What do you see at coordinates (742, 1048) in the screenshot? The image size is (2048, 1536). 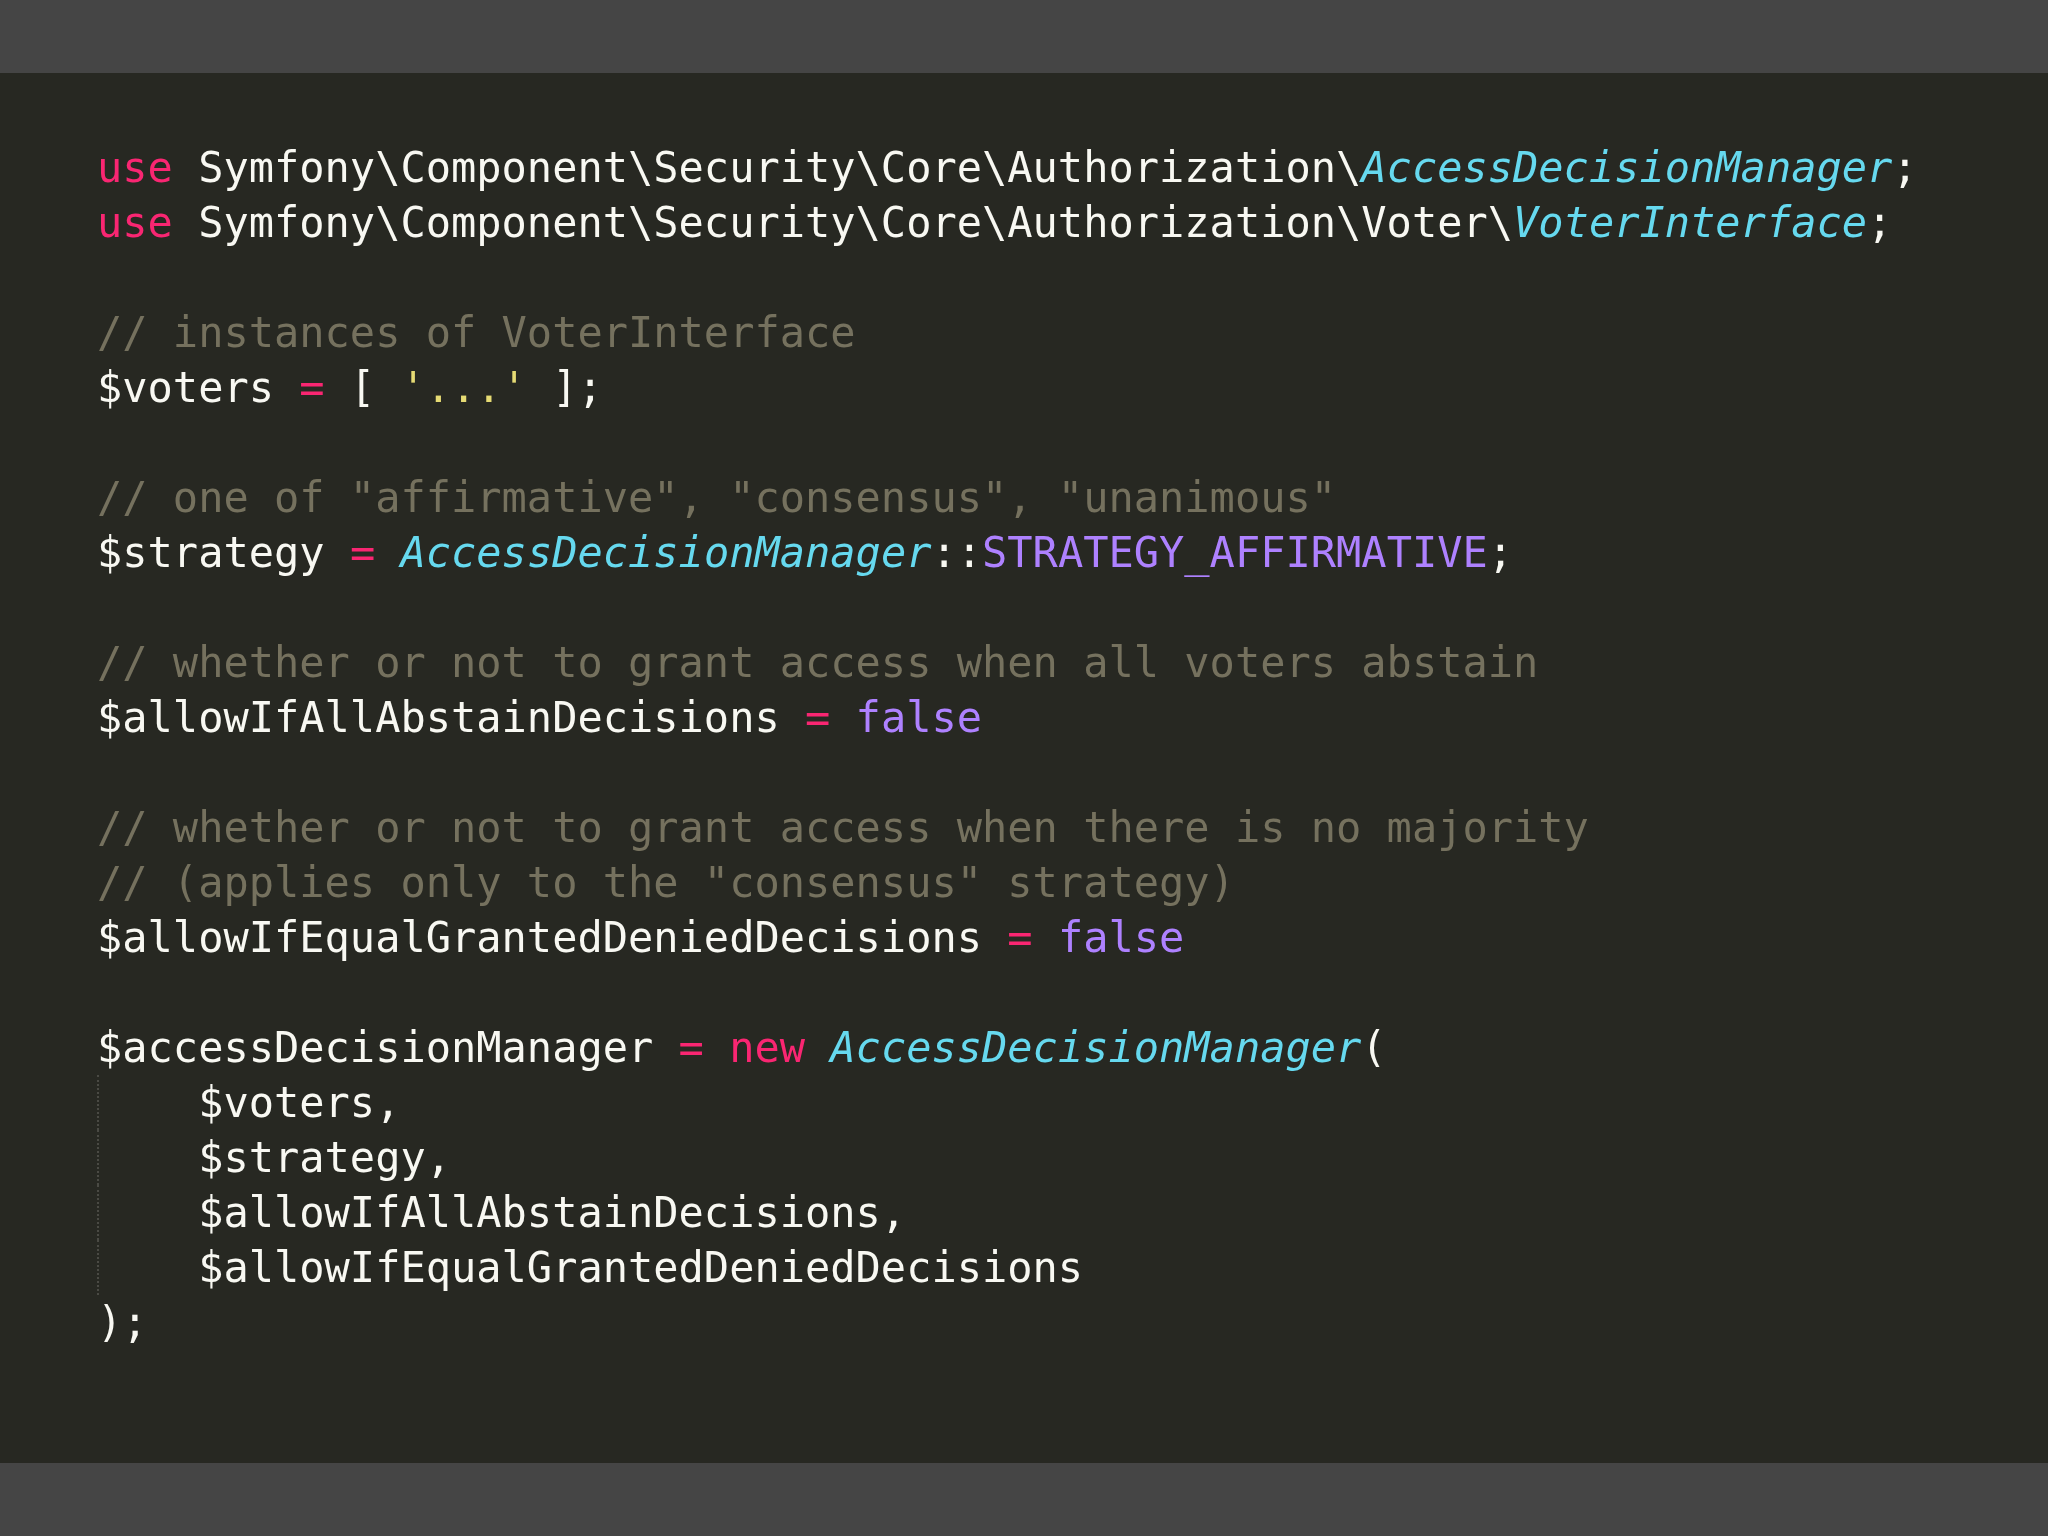 I see `code-line: $accessDecisionManager = new AccessDecisionManager(` at bounding box center [742, 1048].